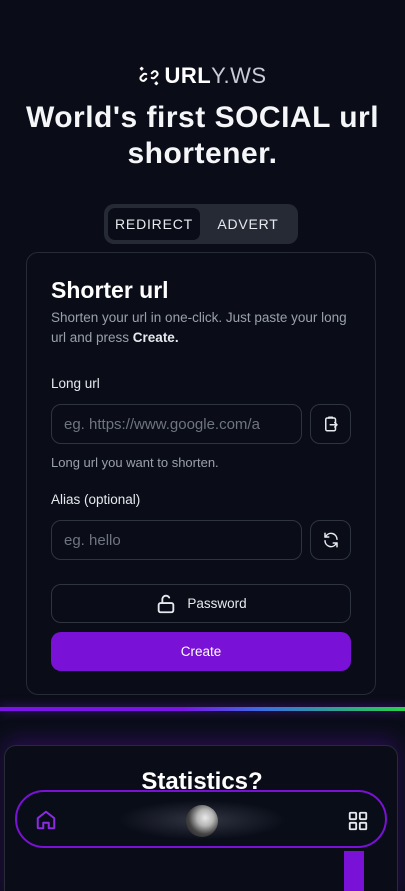  Describe the element at coordinates (215, 75) in the screenshot. I see `brand-name: URLY.WS` at that location.